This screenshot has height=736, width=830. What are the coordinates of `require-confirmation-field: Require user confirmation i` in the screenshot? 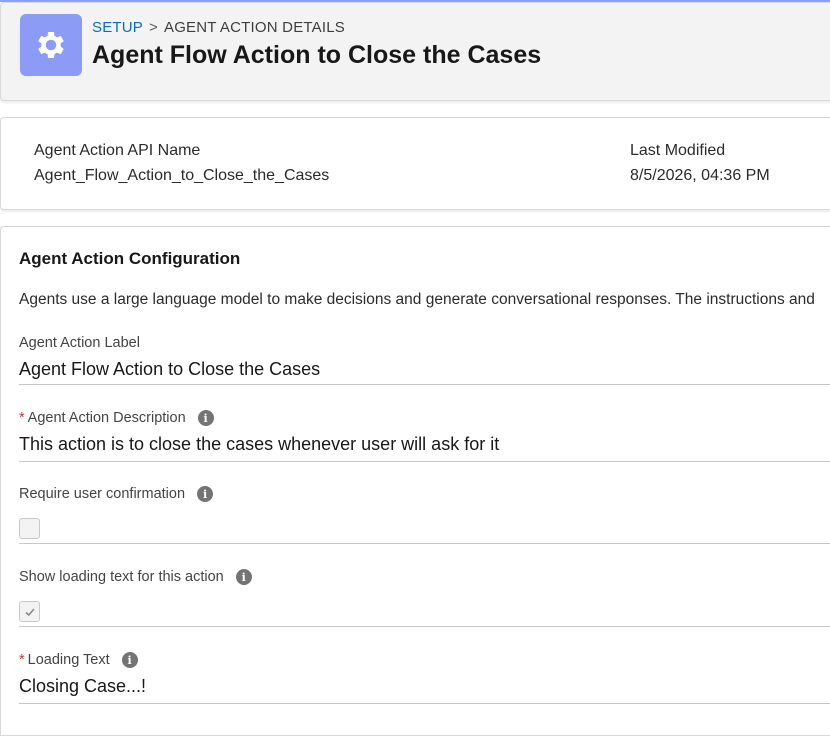 It's located at (424, 514).